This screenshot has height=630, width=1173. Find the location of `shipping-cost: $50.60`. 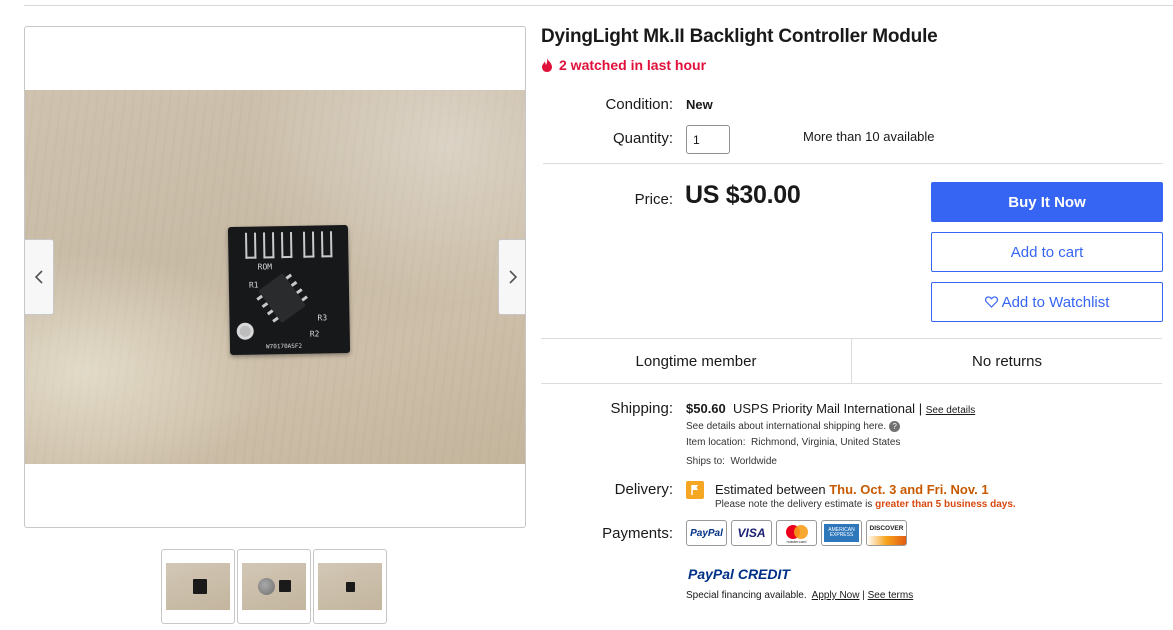

shipping-cost: $50.60 is located at coordinates (706, 408).